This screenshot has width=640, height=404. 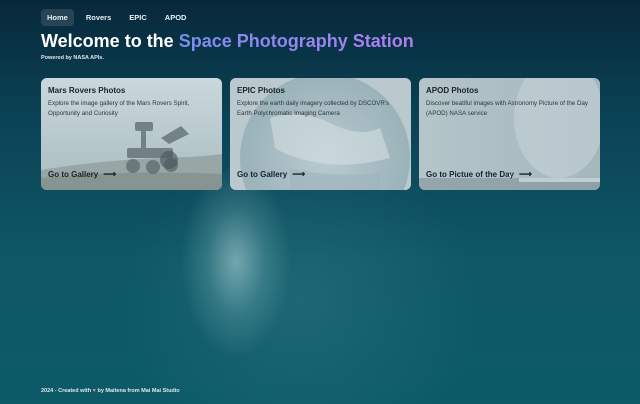 What do you see at coordinates (470, 174) in the screenshot?
I see `card-link-label: Go to Pictue of the Day` at bounding box center [470, 174].